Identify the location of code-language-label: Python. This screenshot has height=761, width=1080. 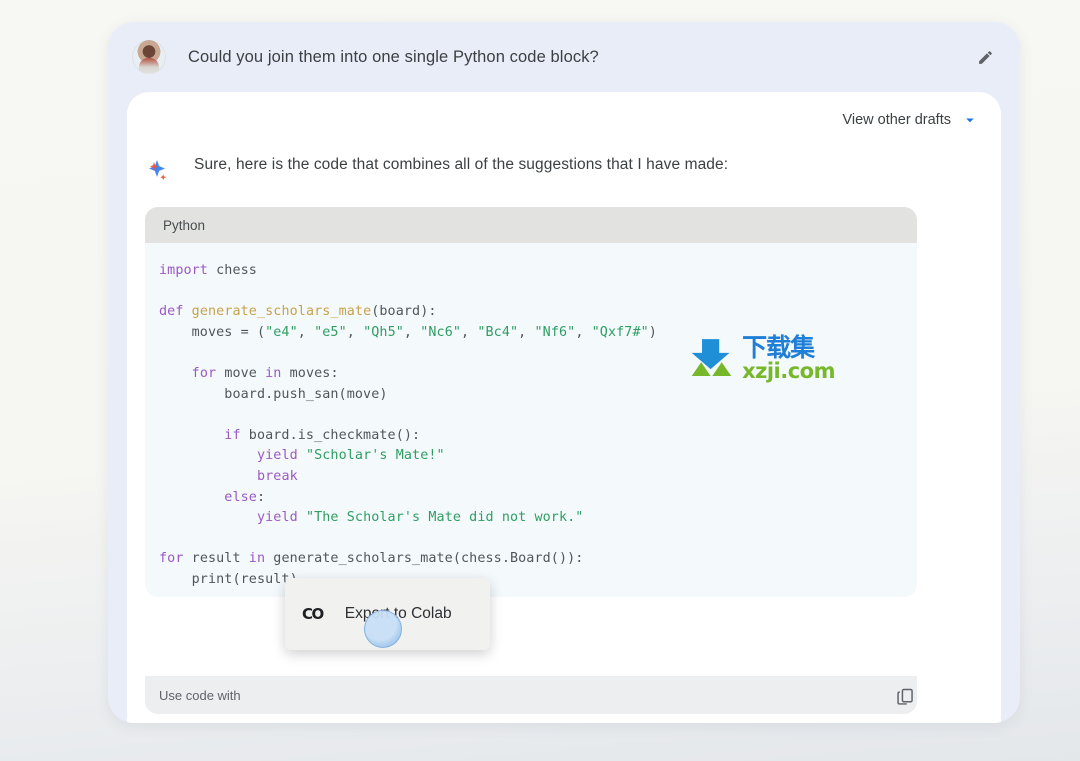
(531, 225).